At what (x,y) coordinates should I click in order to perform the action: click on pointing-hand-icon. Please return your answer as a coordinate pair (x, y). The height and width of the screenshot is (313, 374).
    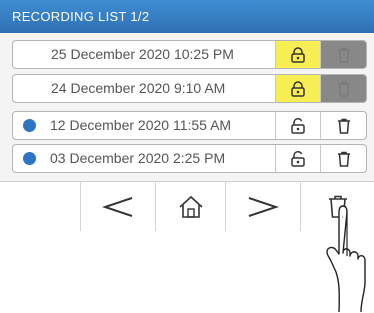
    Looking at the image, I should click on (346, 258).